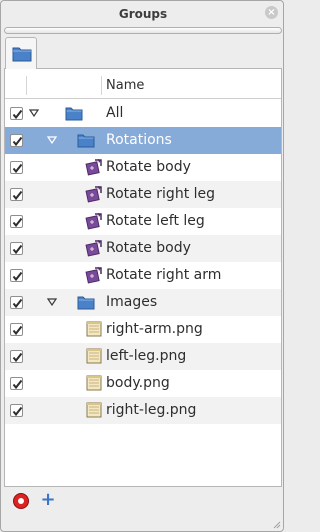  What do you see at coordinates (143, 30) in the screenshot?
I see `panel-drag-handle` at bounding box center [143, 30].